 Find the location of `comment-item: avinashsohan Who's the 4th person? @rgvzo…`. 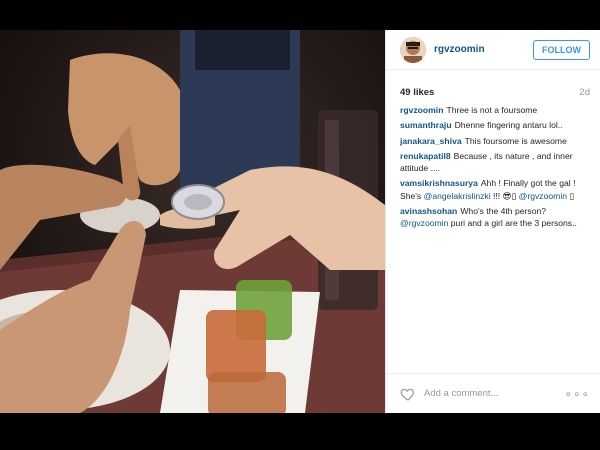

comment-item: avinashsohan Who's the 4th person? @rgvzo… is located at coordinates (495, 217).